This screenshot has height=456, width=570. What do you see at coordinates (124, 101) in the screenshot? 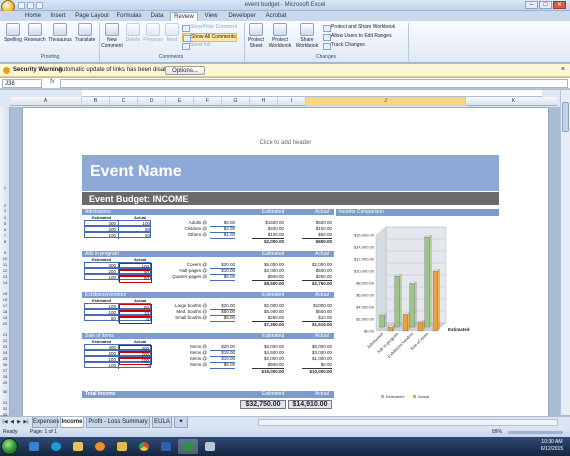
I see `column-header-c: C` at bounding box center [124, 101].